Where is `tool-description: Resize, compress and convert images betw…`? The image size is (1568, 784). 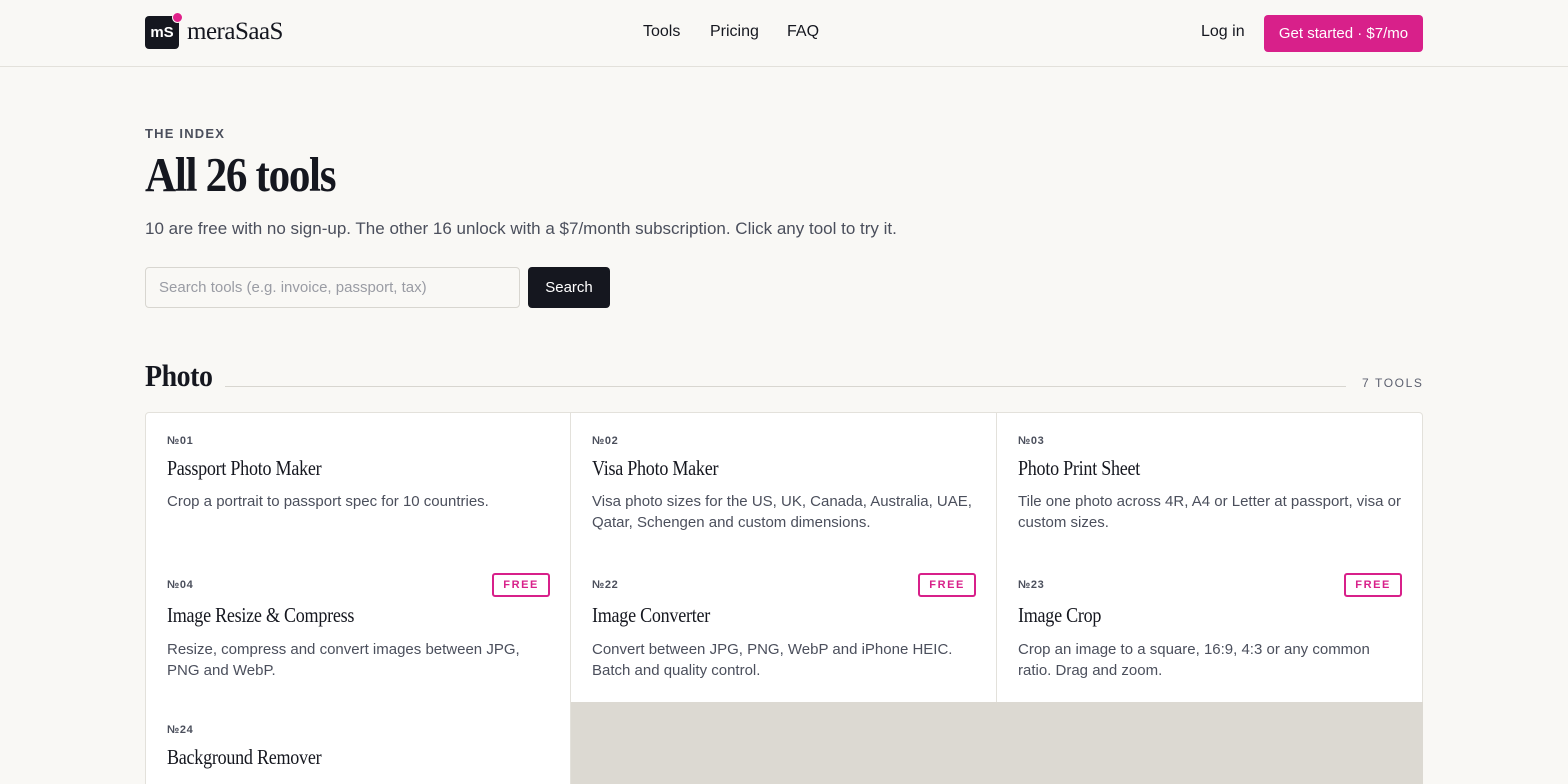
tool-description: Resize, compress and convert images betw… is located at coordinates (343, 660).